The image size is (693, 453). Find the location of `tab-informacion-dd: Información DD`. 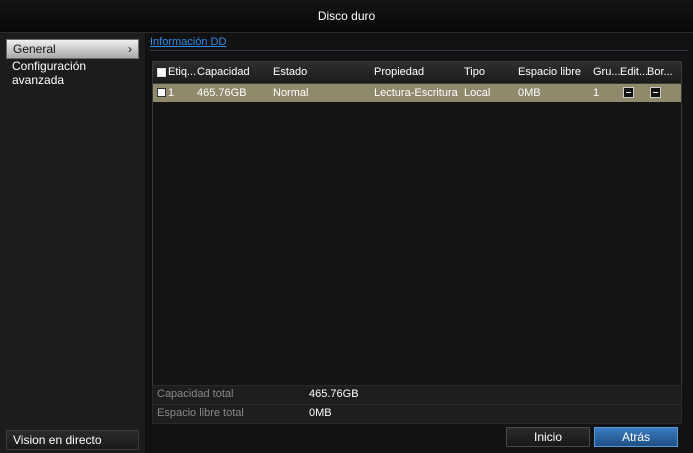

tab-informacion-dd: Información DD is located at coordinates (188, 42).